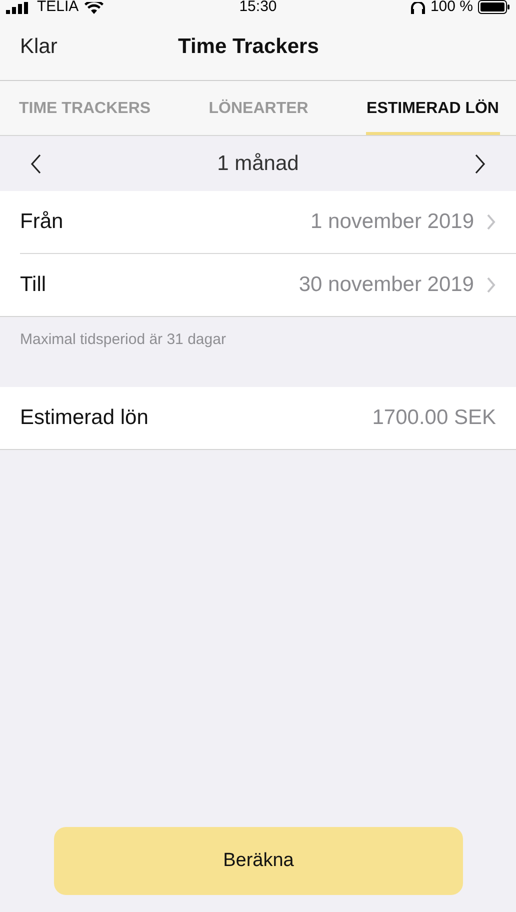 The height and width of the screenshot is (912, 516). Describe the element at coordinates (433, 108) in the screenshot. I see `tab: ESTIMERAD LÖN` at that location.